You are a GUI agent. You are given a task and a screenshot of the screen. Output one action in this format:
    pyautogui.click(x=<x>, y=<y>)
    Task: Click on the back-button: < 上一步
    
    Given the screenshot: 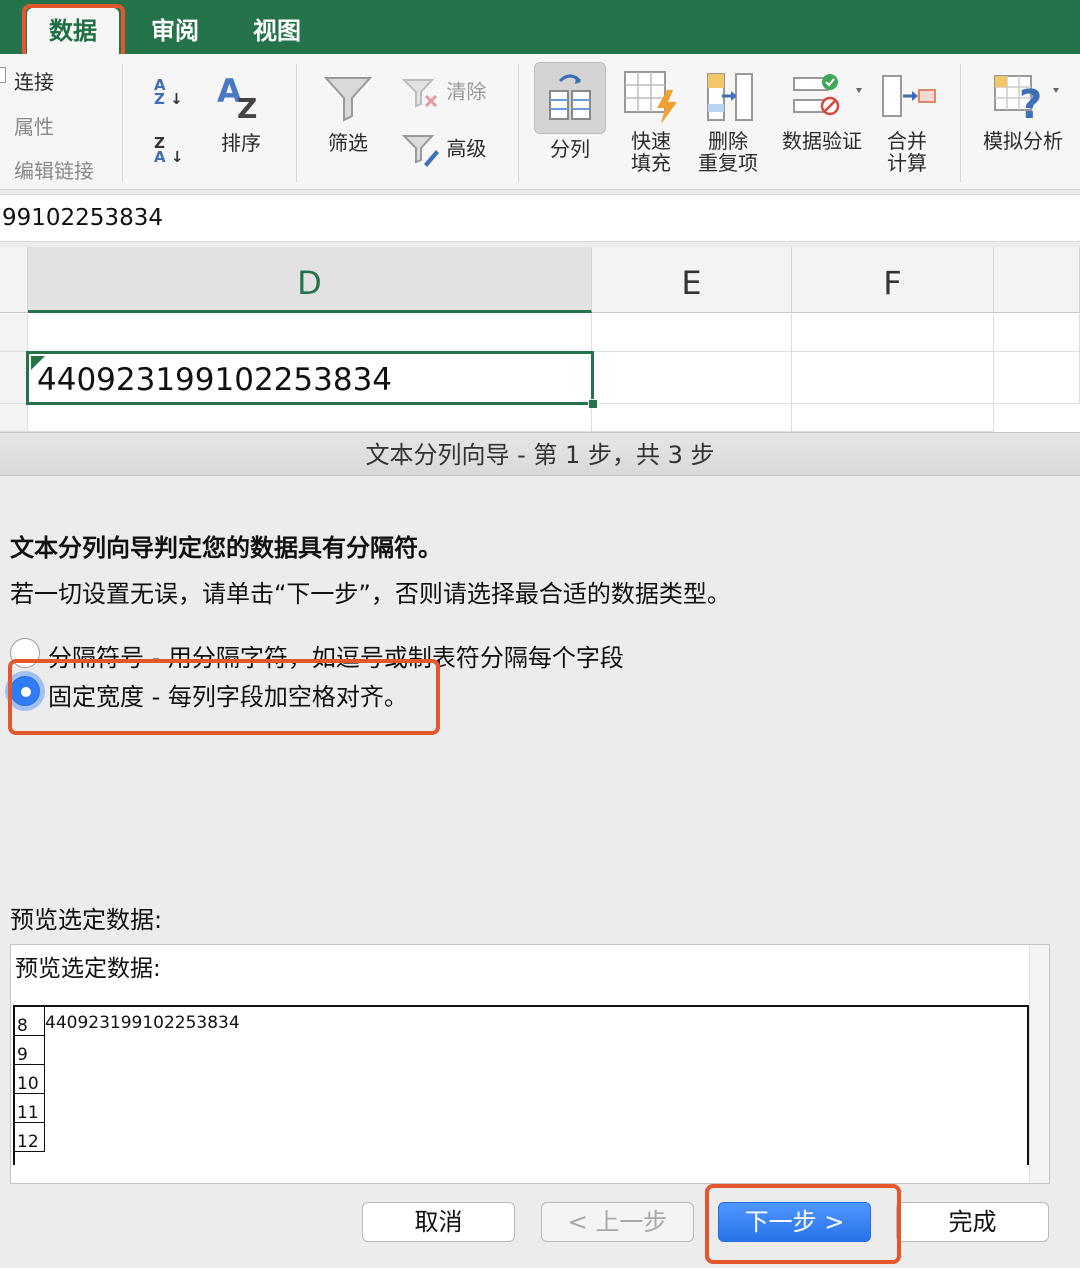 What is the action you would take?
    pyautogui.click(x=617, y=1222)
    